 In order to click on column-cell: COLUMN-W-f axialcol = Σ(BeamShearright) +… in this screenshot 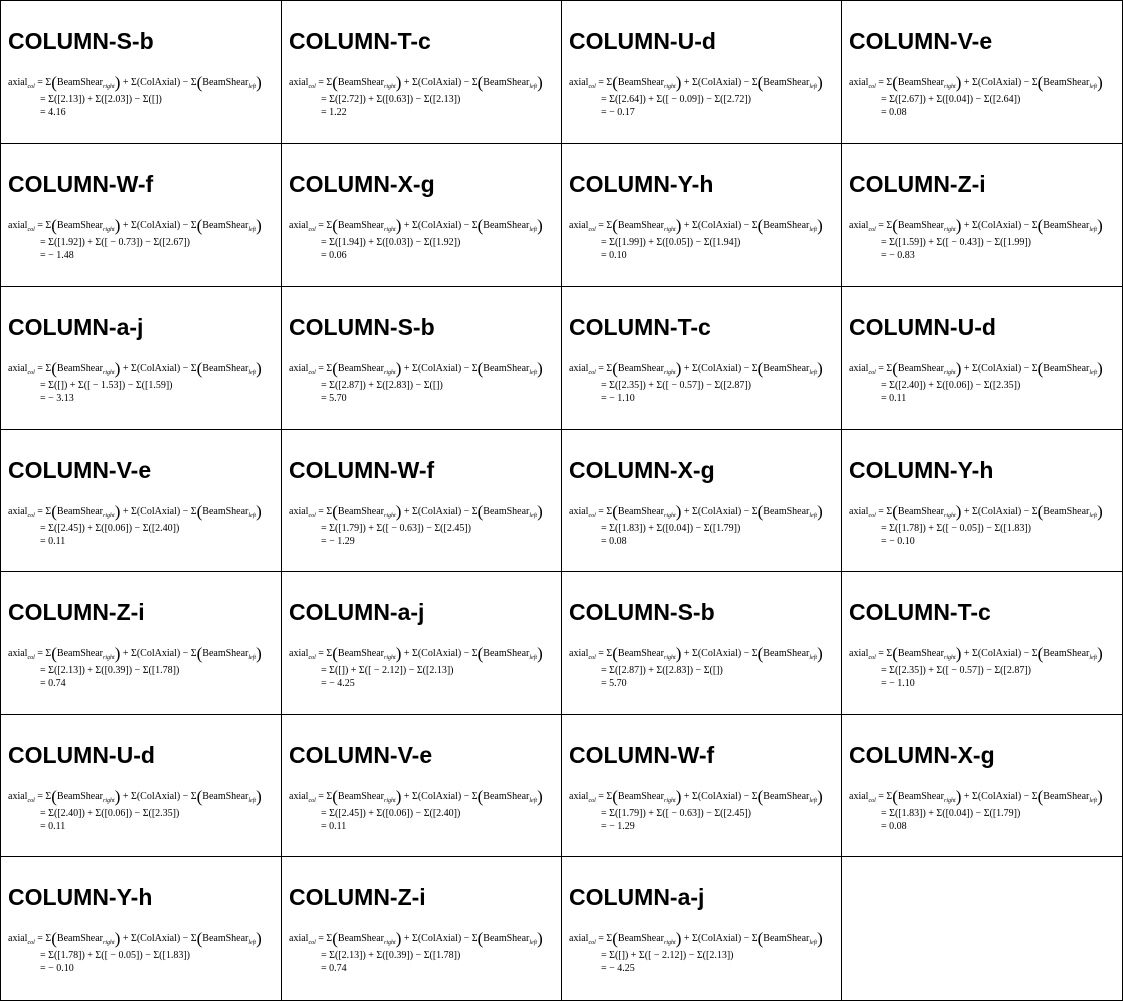, I will do `click(141, 215)`.